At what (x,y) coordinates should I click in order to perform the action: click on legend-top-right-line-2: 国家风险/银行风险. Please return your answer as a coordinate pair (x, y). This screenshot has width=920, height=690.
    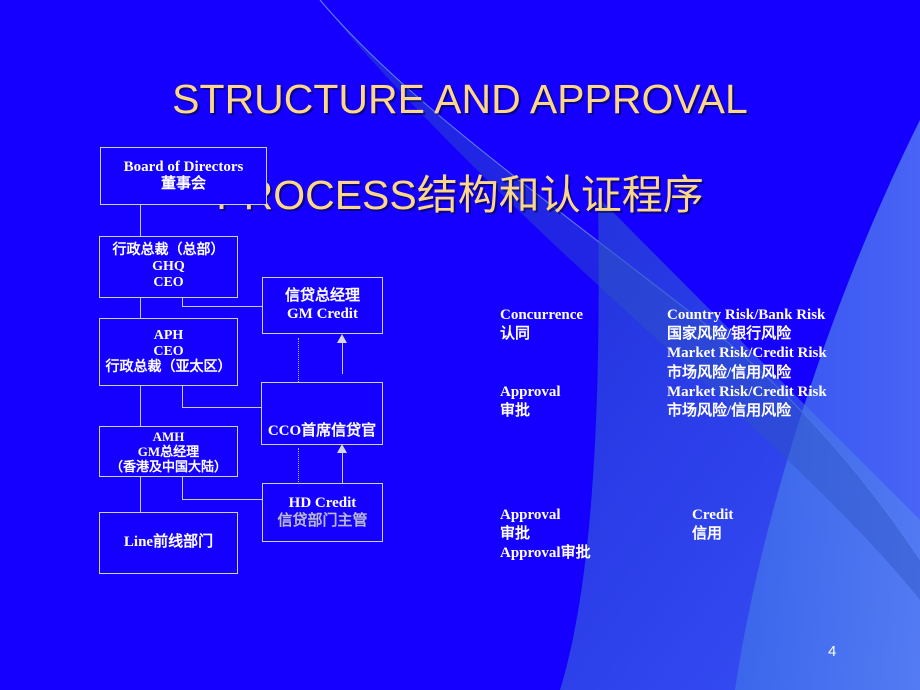
    Looking at the image, I should click on (729, 334).